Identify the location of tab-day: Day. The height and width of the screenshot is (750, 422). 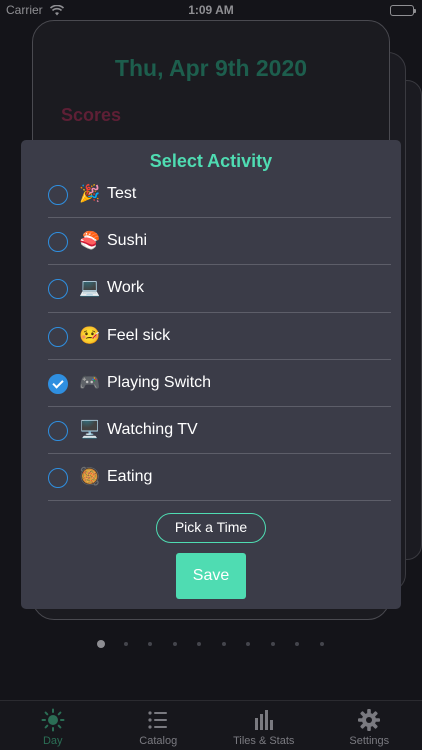
(53, 725).